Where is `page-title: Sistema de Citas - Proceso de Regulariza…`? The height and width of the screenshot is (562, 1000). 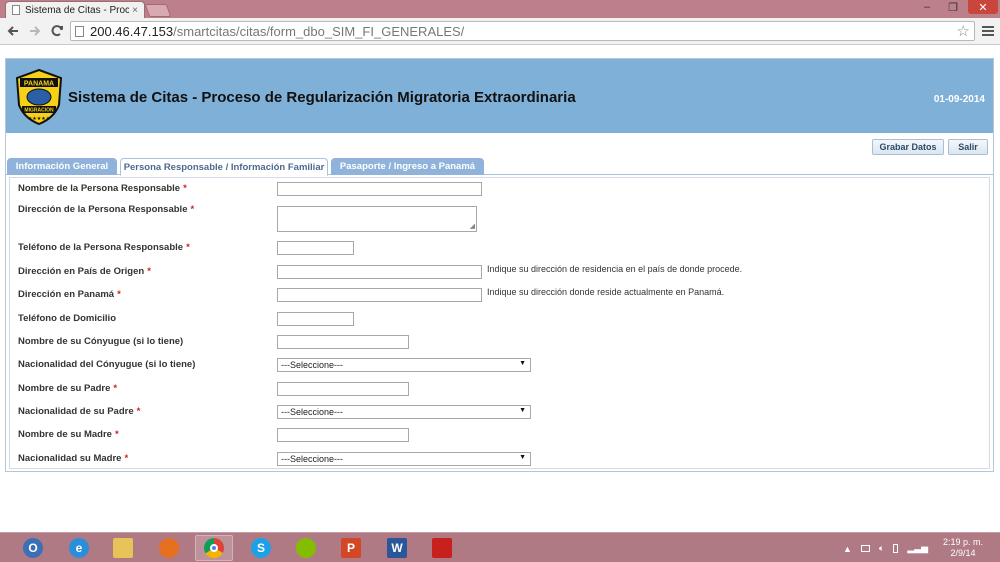
page-title: Sistema de Citas - Proceso de Regulariza… is located at coordinates (322, 97).